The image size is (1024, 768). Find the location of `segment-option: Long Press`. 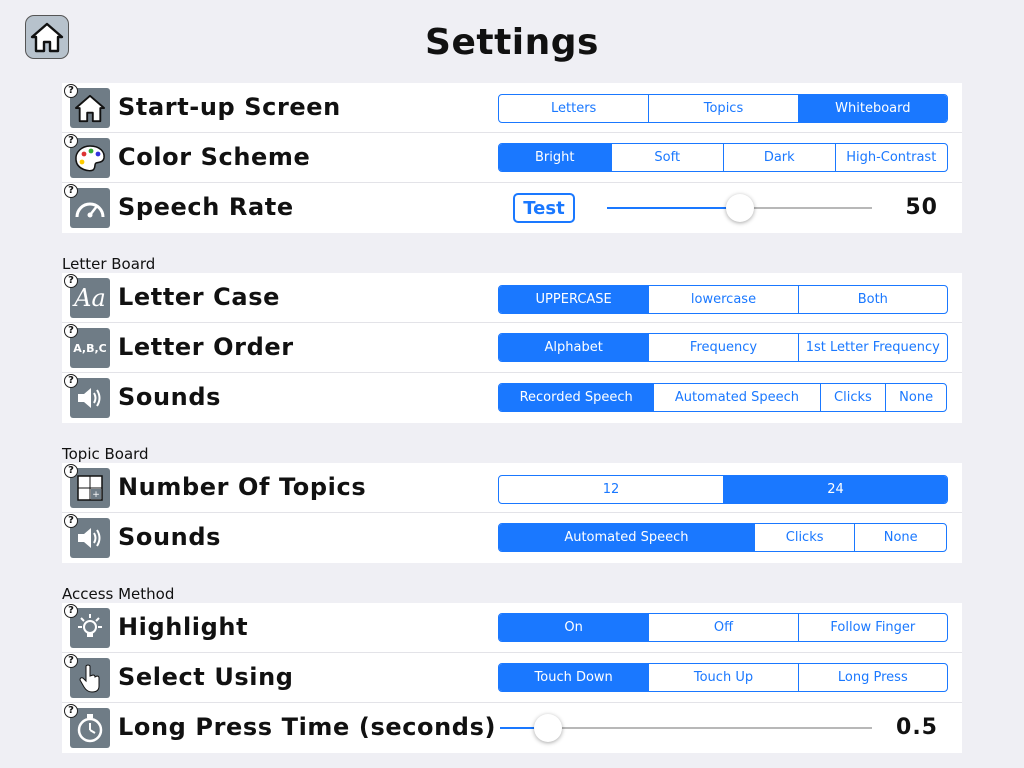

segment-option: Long Press is located at coordinates (872, 677).